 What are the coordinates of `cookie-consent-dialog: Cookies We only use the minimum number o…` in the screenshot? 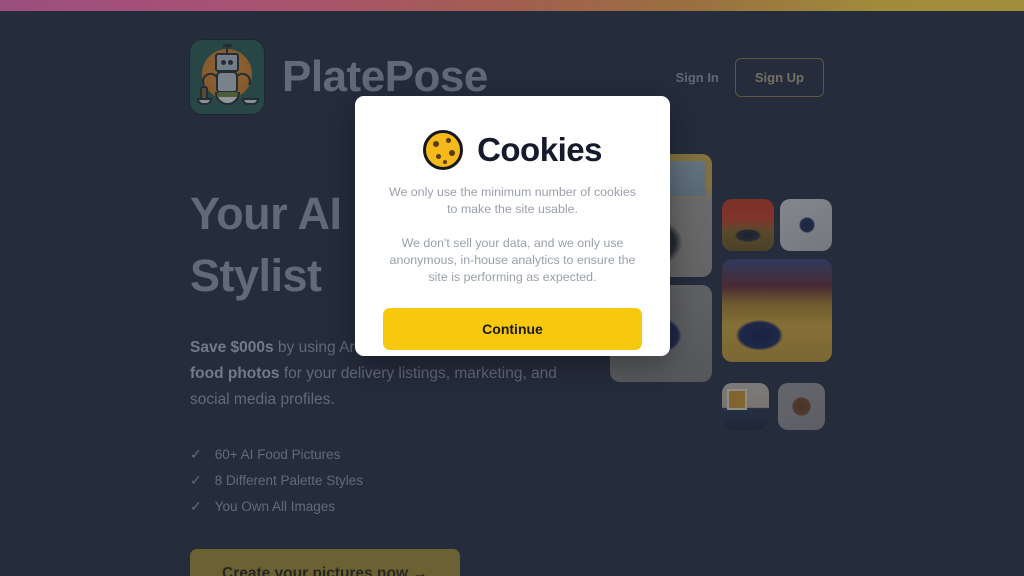 It's located at (512, 226).